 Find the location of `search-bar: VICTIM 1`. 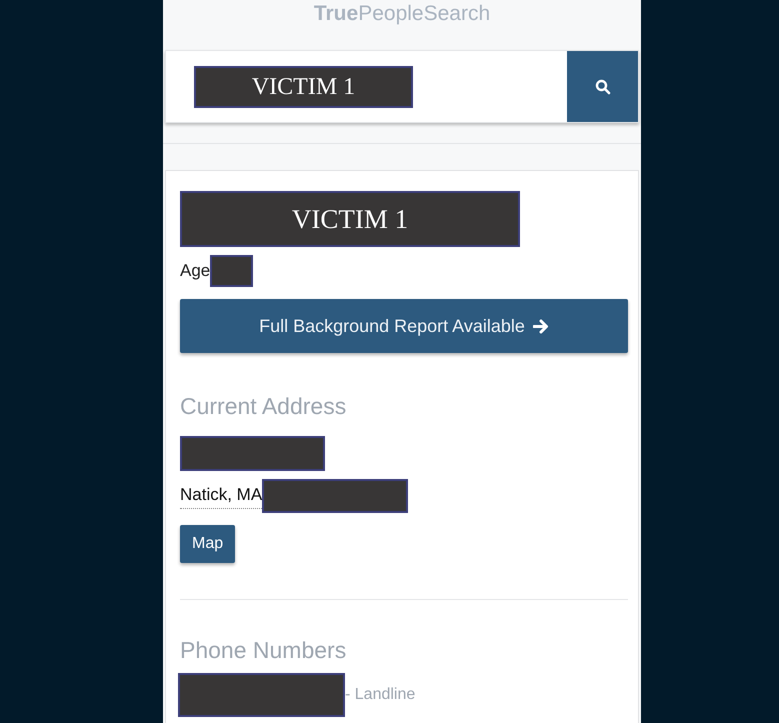

search-bar: VICTIM 1 is located at coordinates (402, 86).